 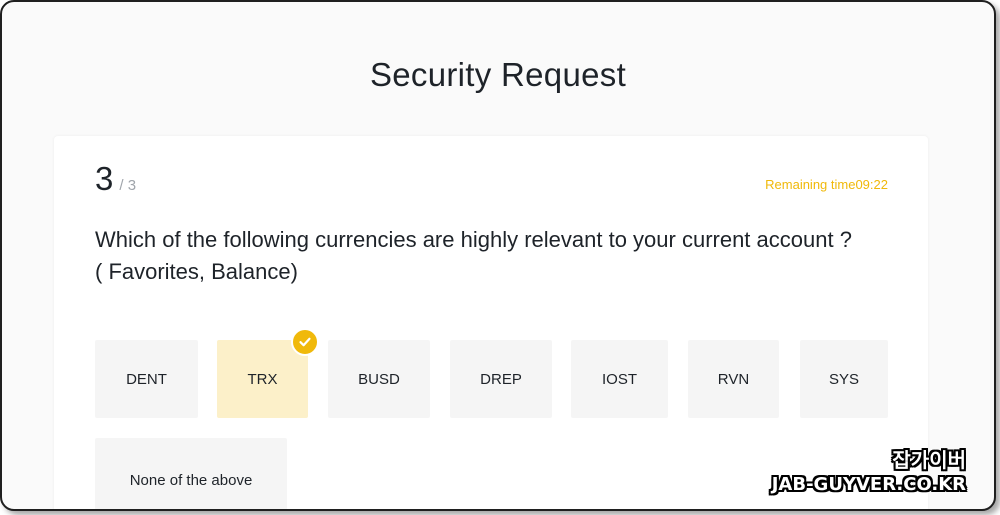 I want to click on option-label: BUSD, so click(x=379, y=379).